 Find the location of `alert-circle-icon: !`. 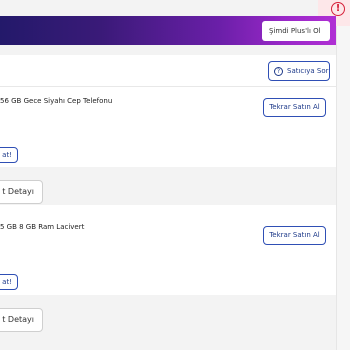

alert-circle-icon: ! is located at coordinates (338, 9).